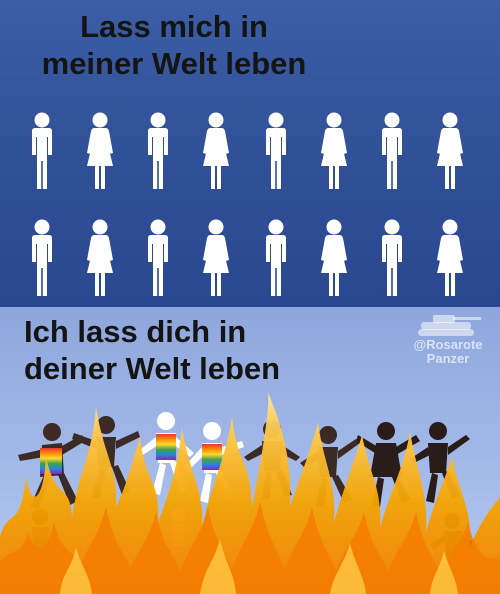  I want to click on top-caption-line1: Lass mich in, so click(174, 26).